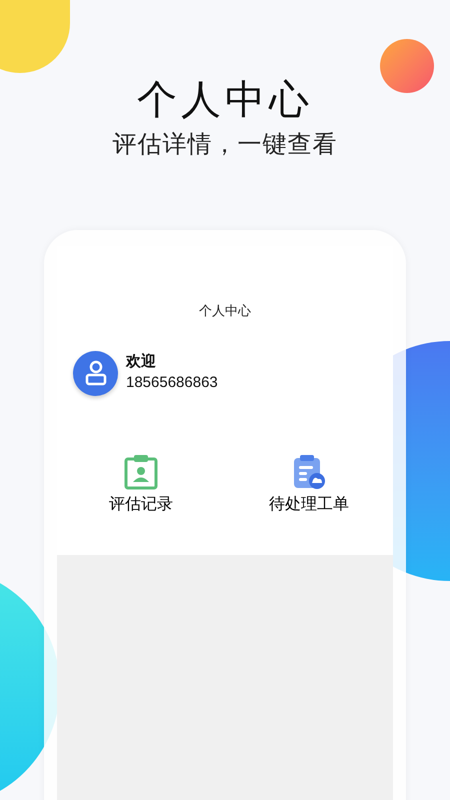 The width and height of the screenshot is (450, 800). I want to click on shortcut-button: 评估记录, so click(141, 485).